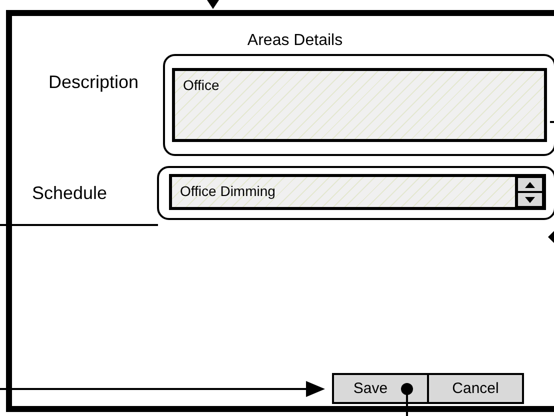 The height and width of the screenshot is (416, 554). I want to click on spin-up-button, so click(530, 184).